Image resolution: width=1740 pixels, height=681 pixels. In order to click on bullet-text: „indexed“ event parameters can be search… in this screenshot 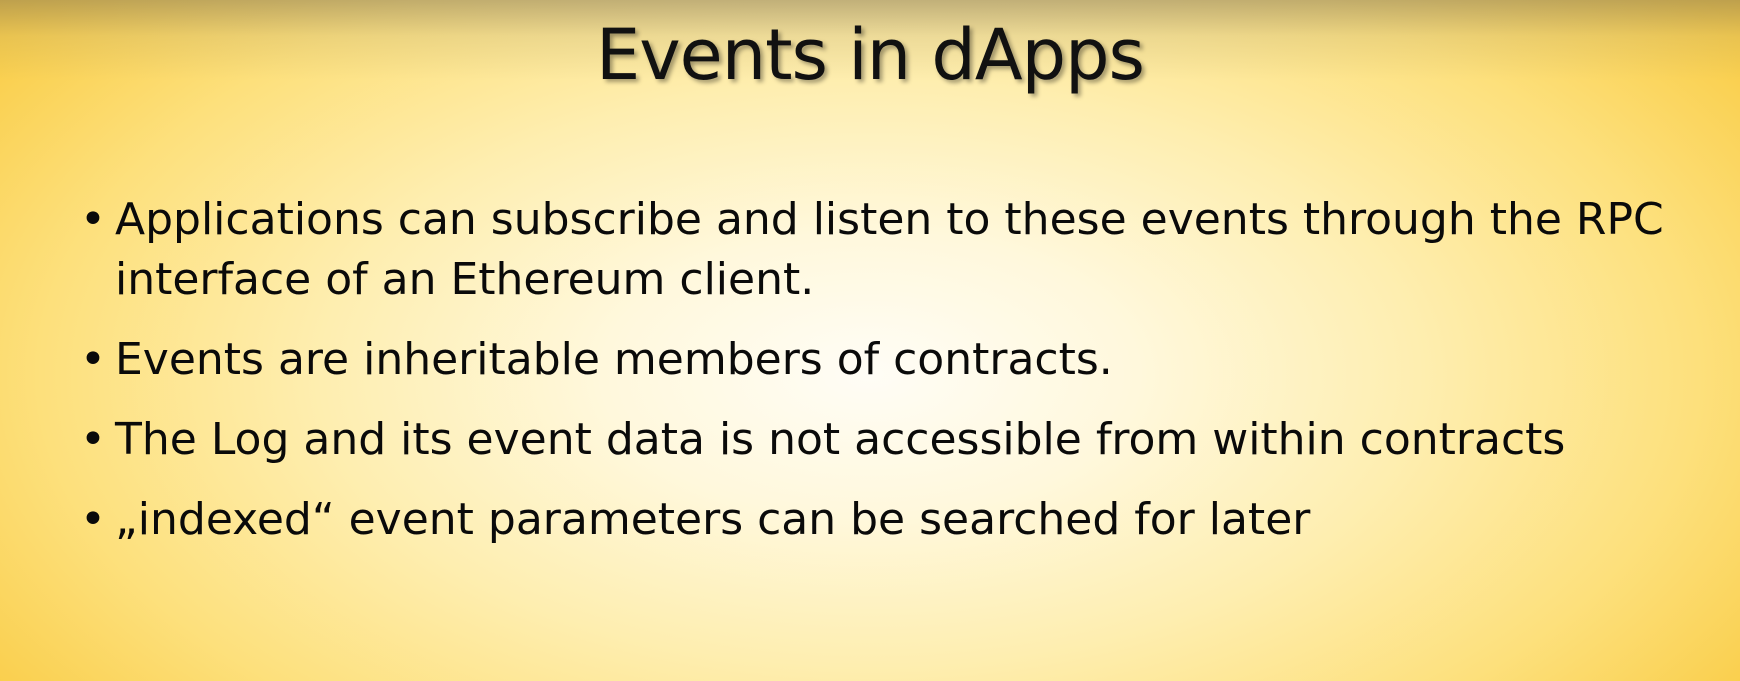, I will do `click(713, 519)`.